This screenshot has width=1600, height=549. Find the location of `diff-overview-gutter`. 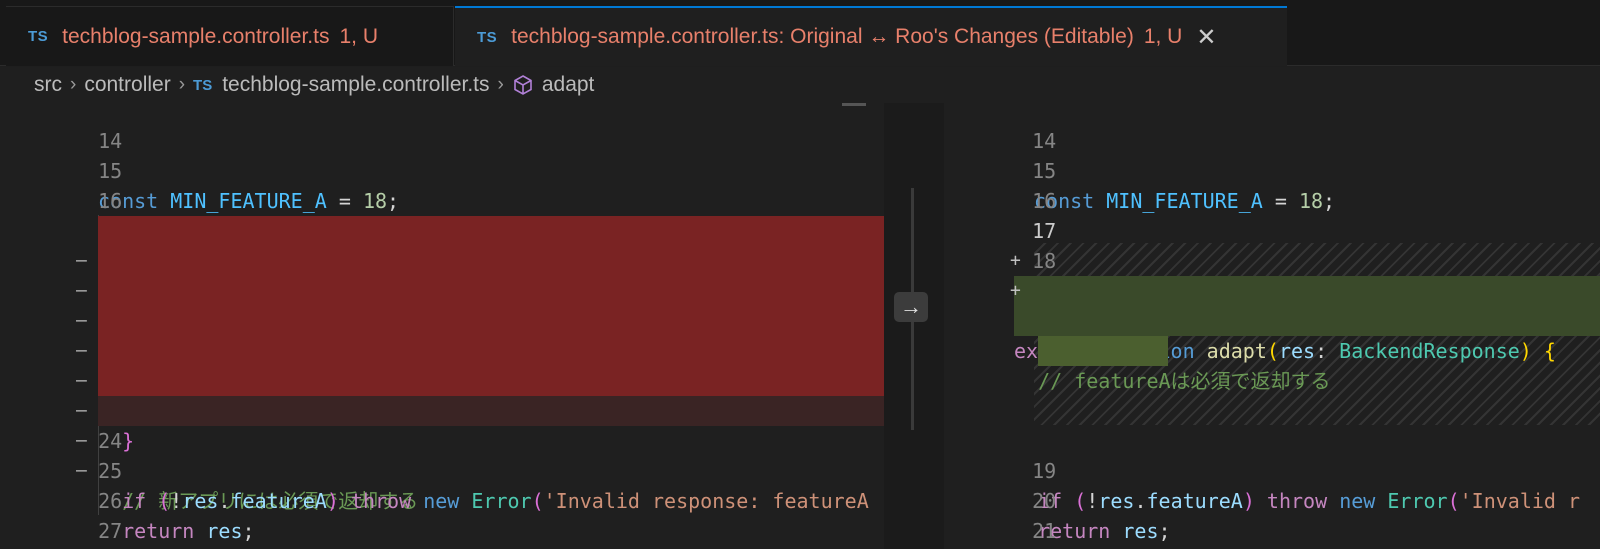

diff-overview-gutter is located at coordinates (914, 326).